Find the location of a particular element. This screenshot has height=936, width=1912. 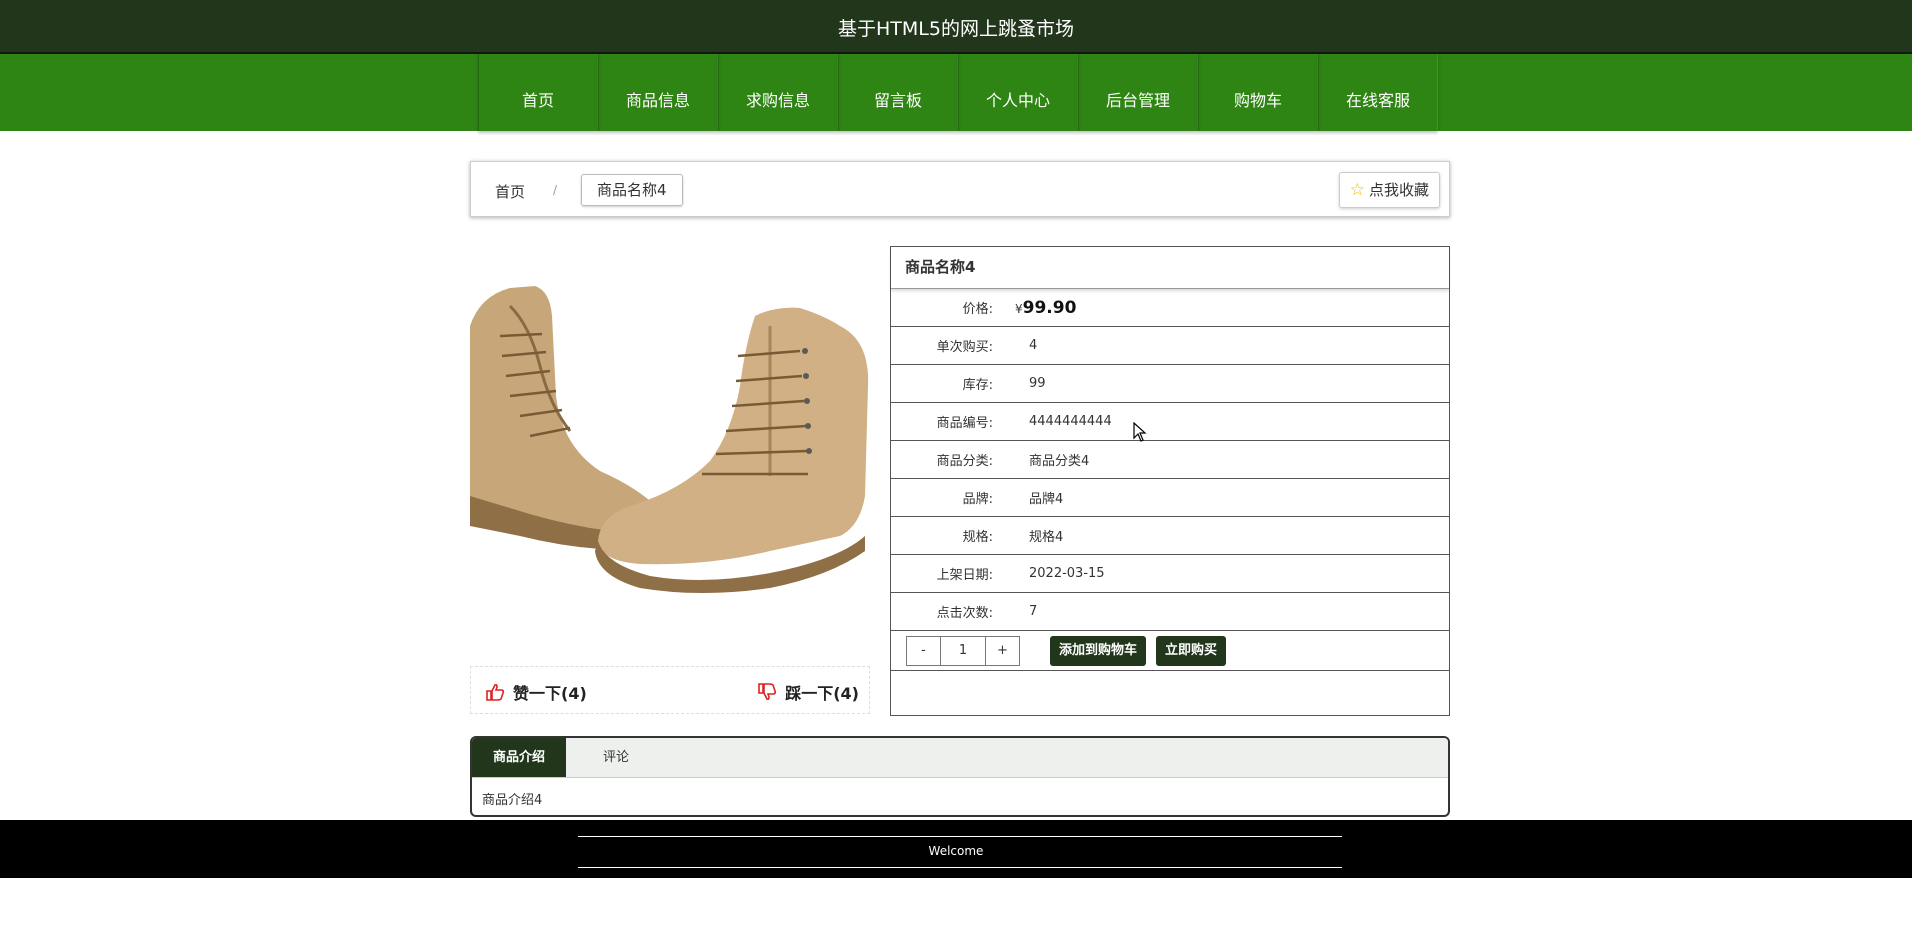

site-title: 基于HTML5的网上跳蚤市场 is located at coordinates (956, 29).